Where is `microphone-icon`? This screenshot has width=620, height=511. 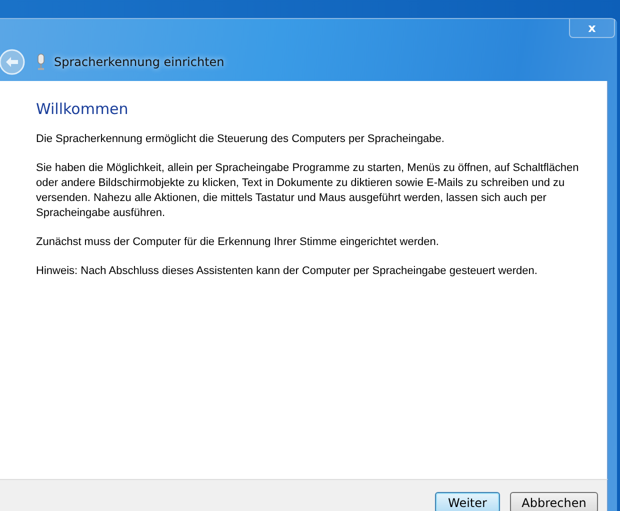
microphone-icon is located at coordinates (41, 62).